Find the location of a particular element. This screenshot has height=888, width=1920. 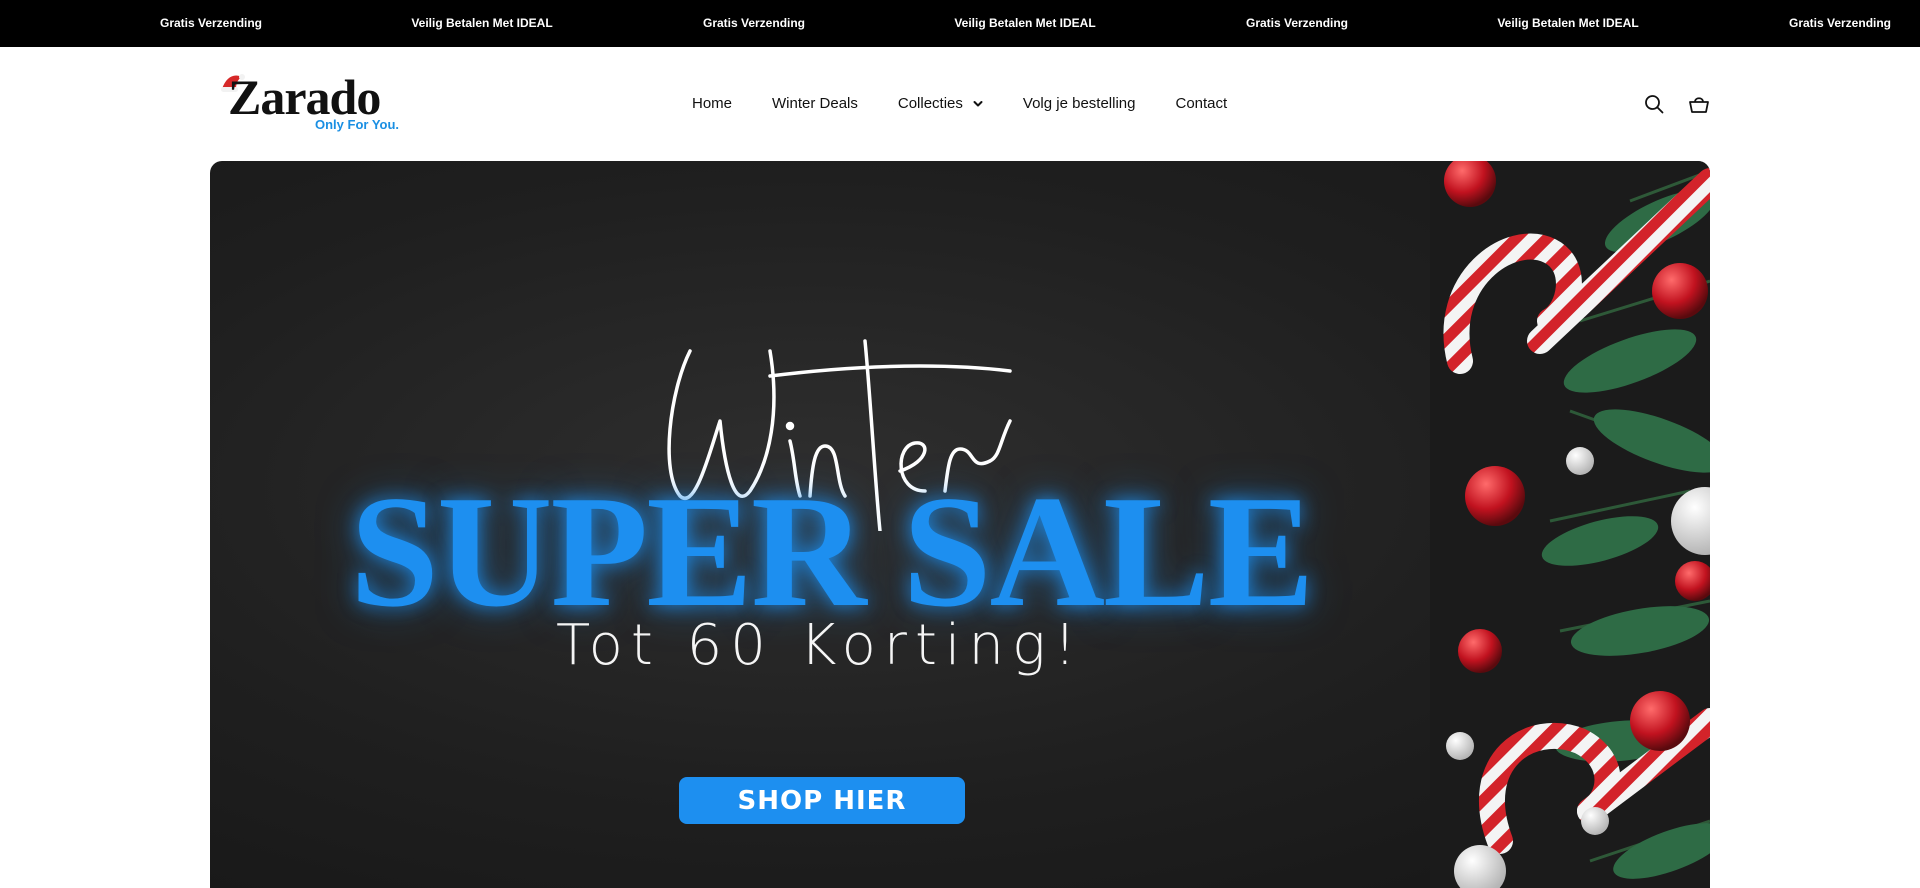

logo-tagline: Only For You. is located at coordinates (357, 124).